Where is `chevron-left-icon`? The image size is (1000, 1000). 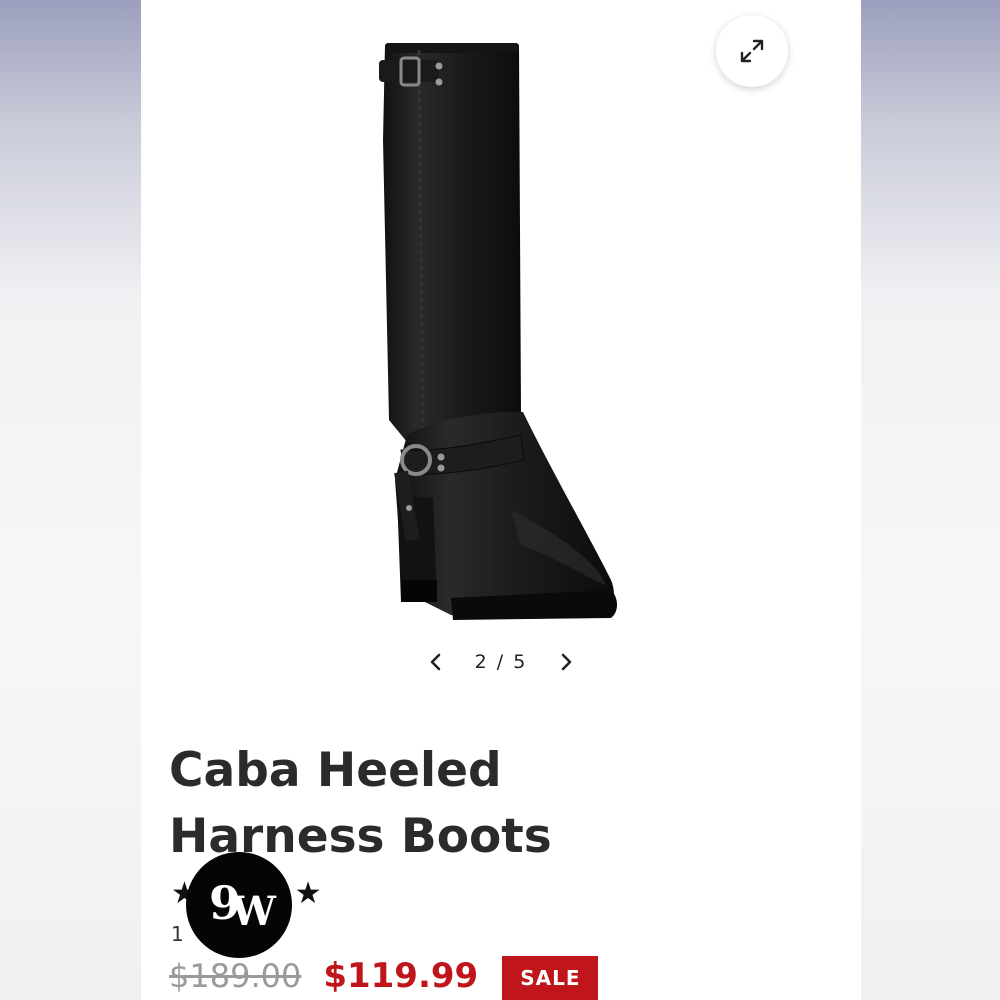 chevron-left-icon is located at coordinates (435, 662).